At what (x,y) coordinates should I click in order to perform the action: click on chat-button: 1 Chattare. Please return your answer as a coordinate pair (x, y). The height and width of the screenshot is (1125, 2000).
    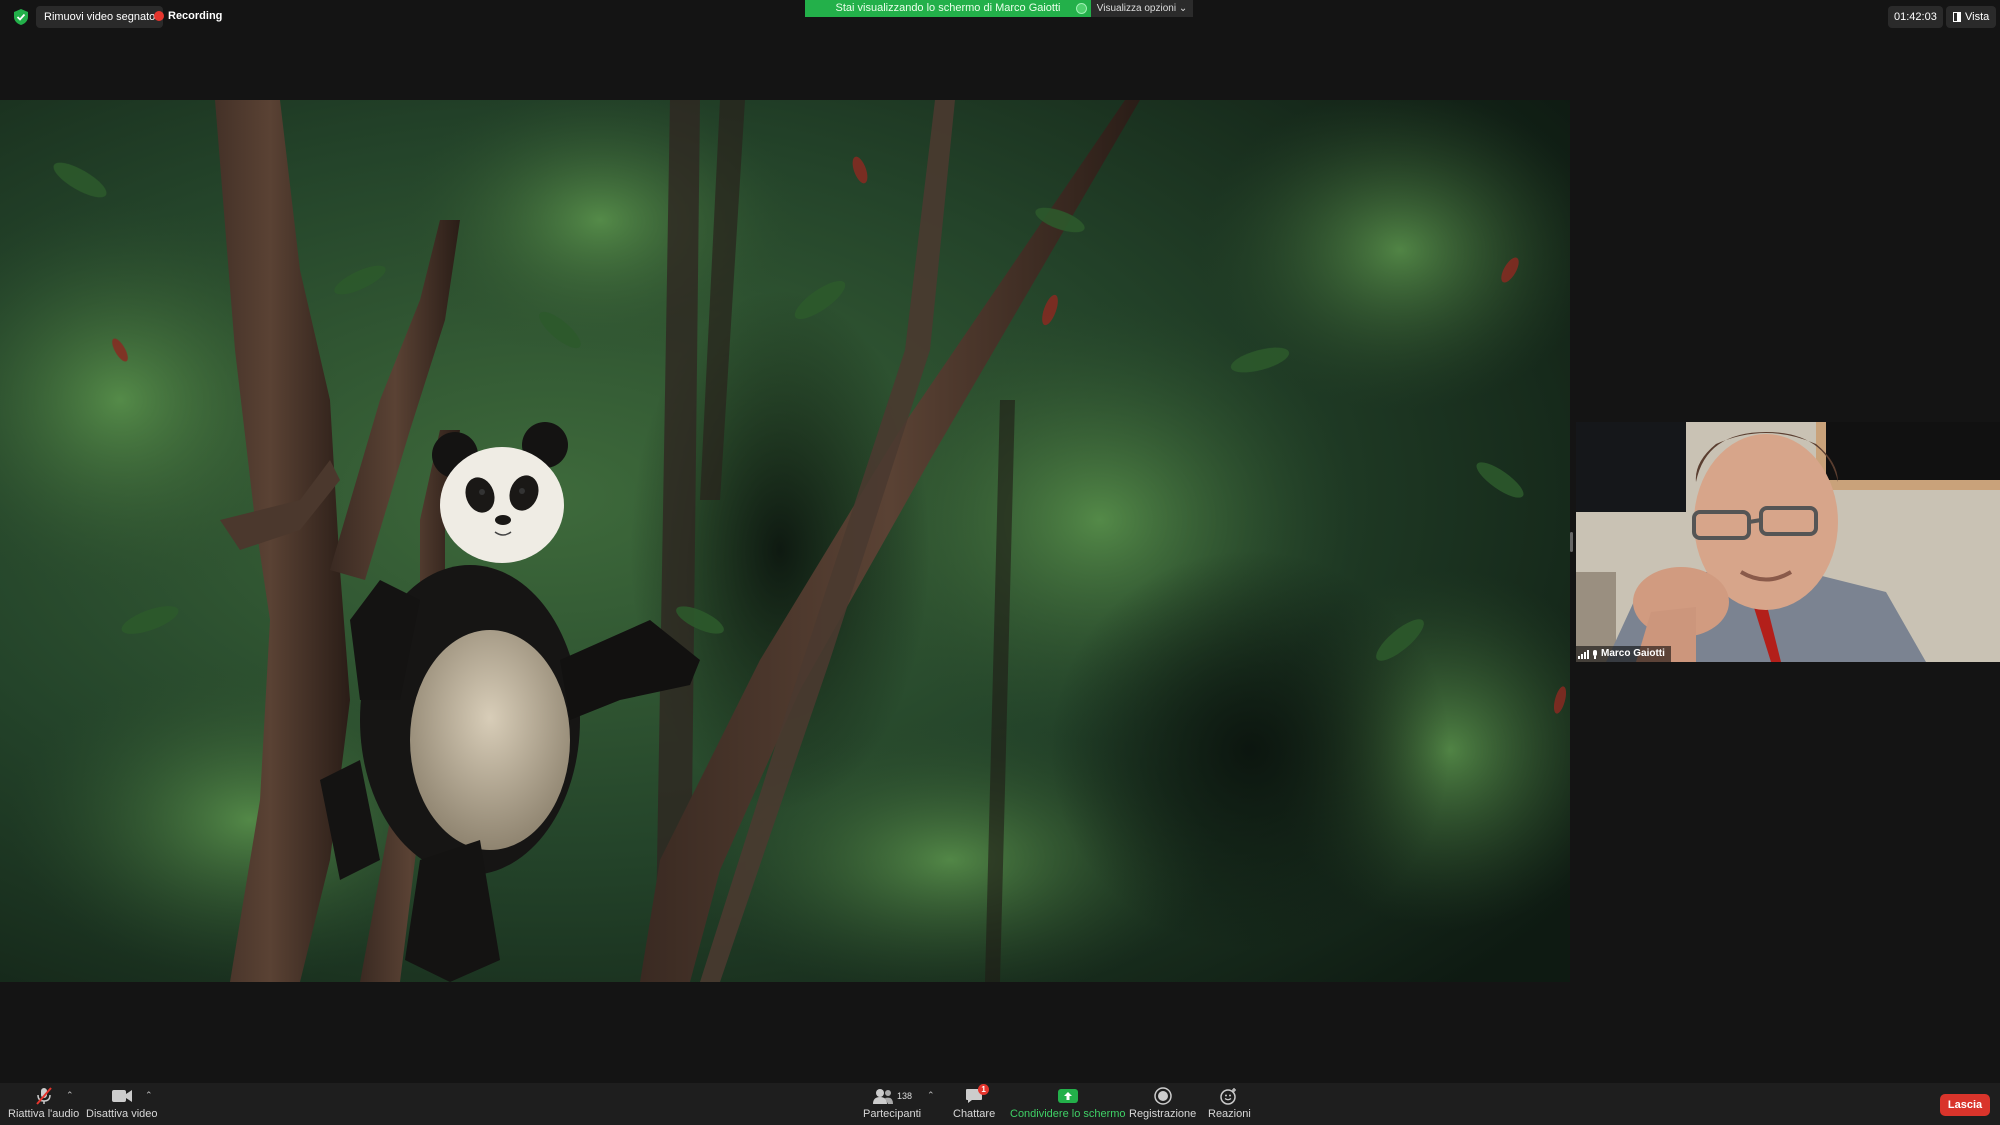
    Looking at the image, I should click on (974, 1102).